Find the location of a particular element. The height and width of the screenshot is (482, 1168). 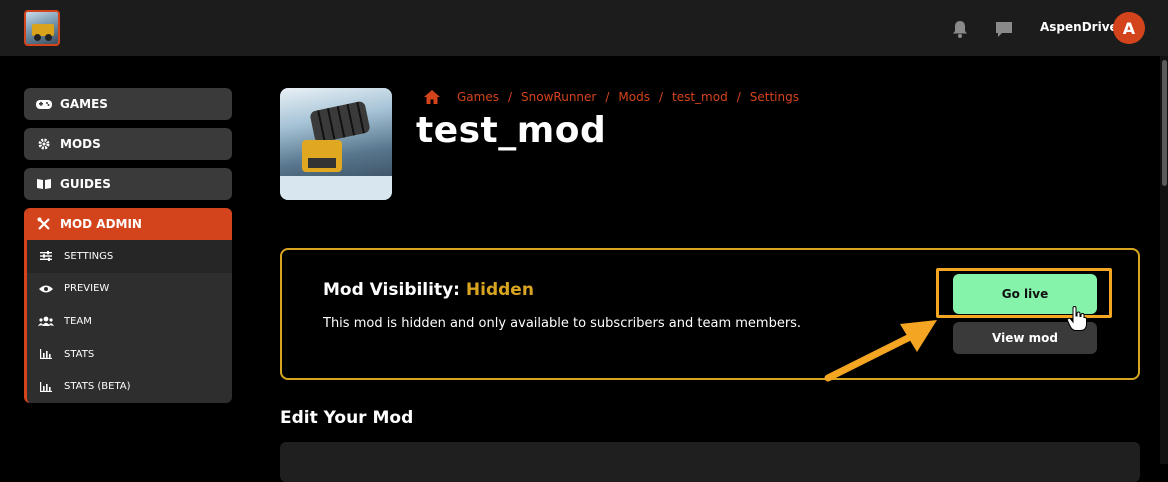

top-bar: AspenDriver A is located at coordinates (584, 28).